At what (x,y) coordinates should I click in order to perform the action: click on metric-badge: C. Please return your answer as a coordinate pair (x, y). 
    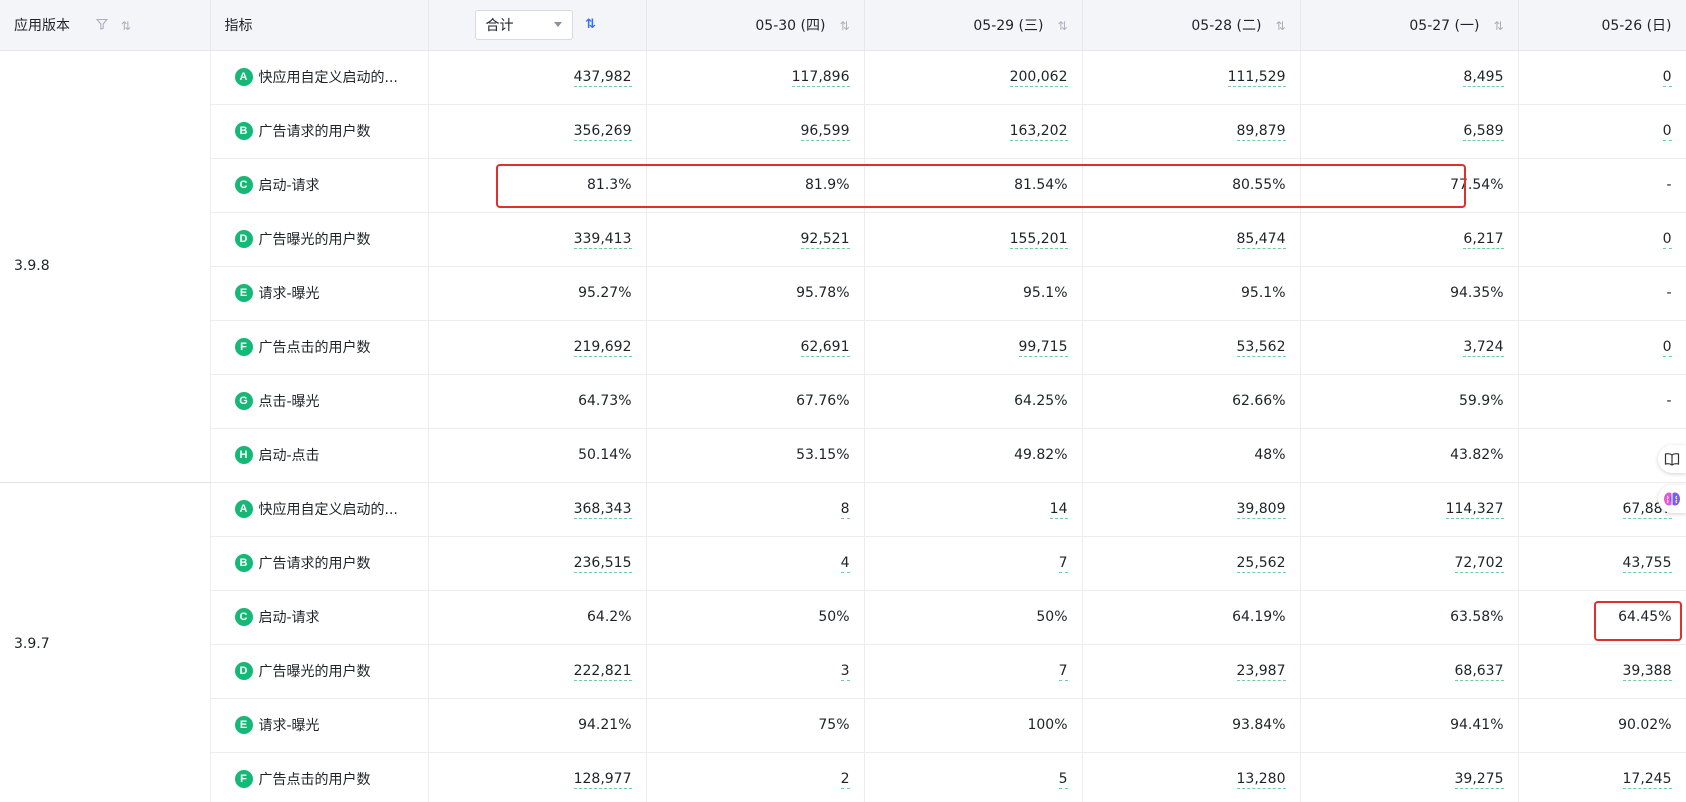
    Looking at the image, I should click on (243, 617).